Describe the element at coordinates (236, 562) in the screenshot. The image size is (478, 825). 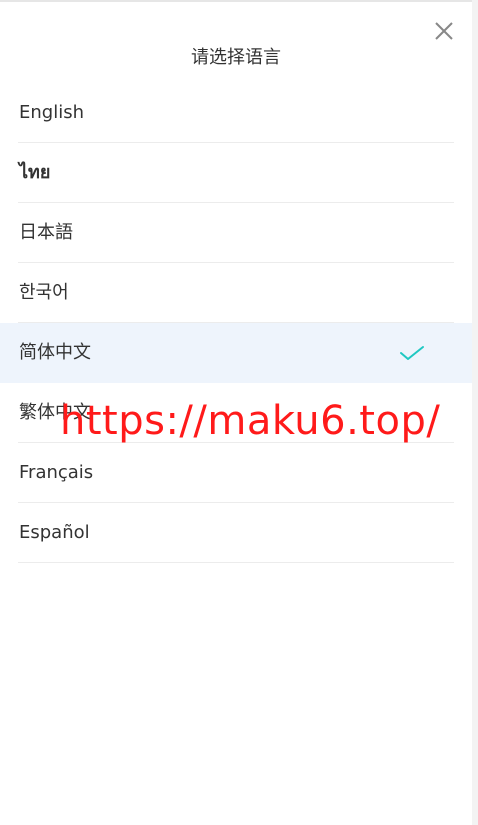
I see `divider` at that location.